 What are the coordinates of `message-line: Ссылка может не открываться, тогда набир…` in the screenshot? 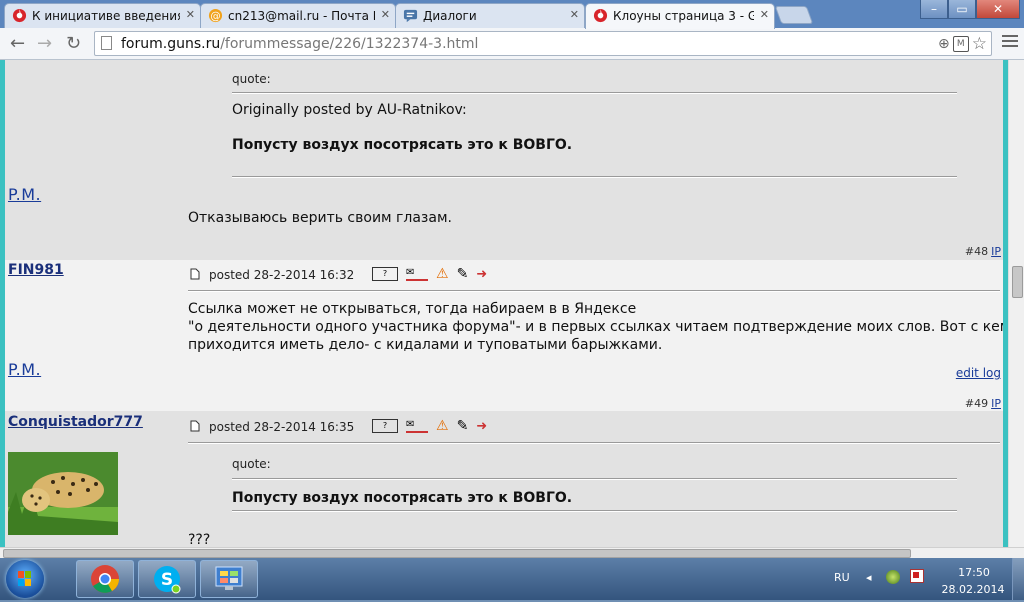 It's located at (412, 309).